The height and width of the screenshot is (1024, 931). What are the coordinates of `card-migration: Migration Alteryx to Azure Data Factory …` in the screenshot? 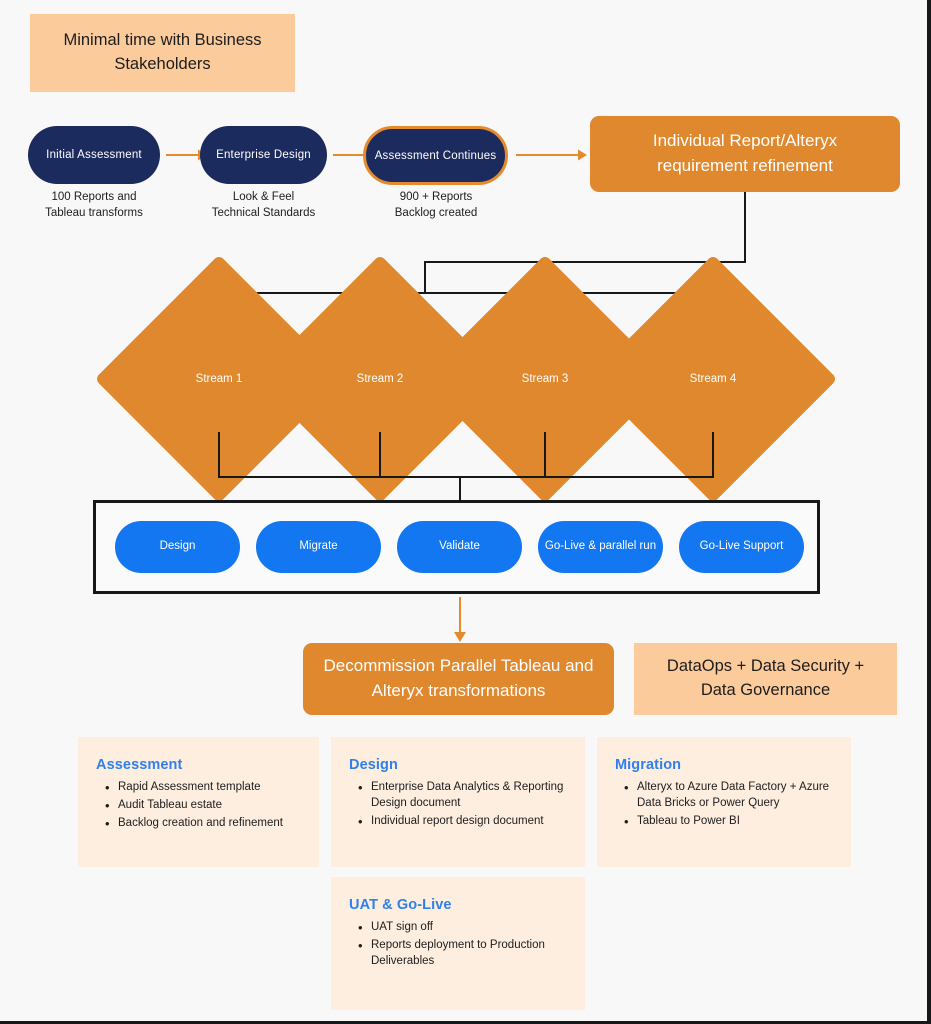 It's located at (724, 802).